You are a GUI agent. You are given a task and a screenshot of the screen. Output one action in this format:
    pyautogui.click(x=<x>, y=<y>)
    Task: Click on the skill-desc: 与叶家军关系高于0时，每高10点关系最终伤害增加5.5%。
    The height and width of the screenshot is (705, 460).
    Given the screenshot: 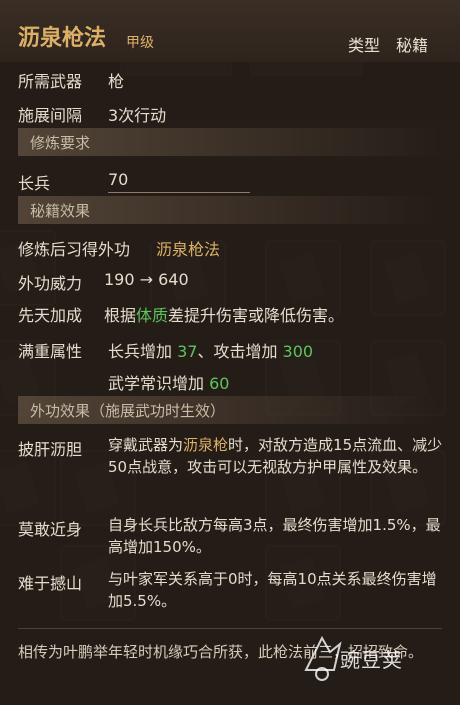 What is the action you would take?
    pyautogui.click(x=272, y=590)
    